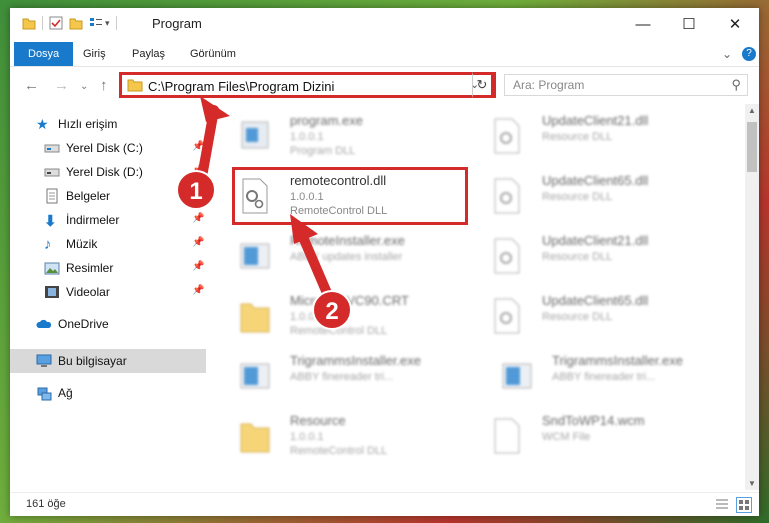 Image resolution: width=769 pixels, height=523 pixels. Describe the element at coordinates (108, 172) in the screenshot. I see `nav-item-disk-d: Yerel Disk (D:) 📌` at that location.